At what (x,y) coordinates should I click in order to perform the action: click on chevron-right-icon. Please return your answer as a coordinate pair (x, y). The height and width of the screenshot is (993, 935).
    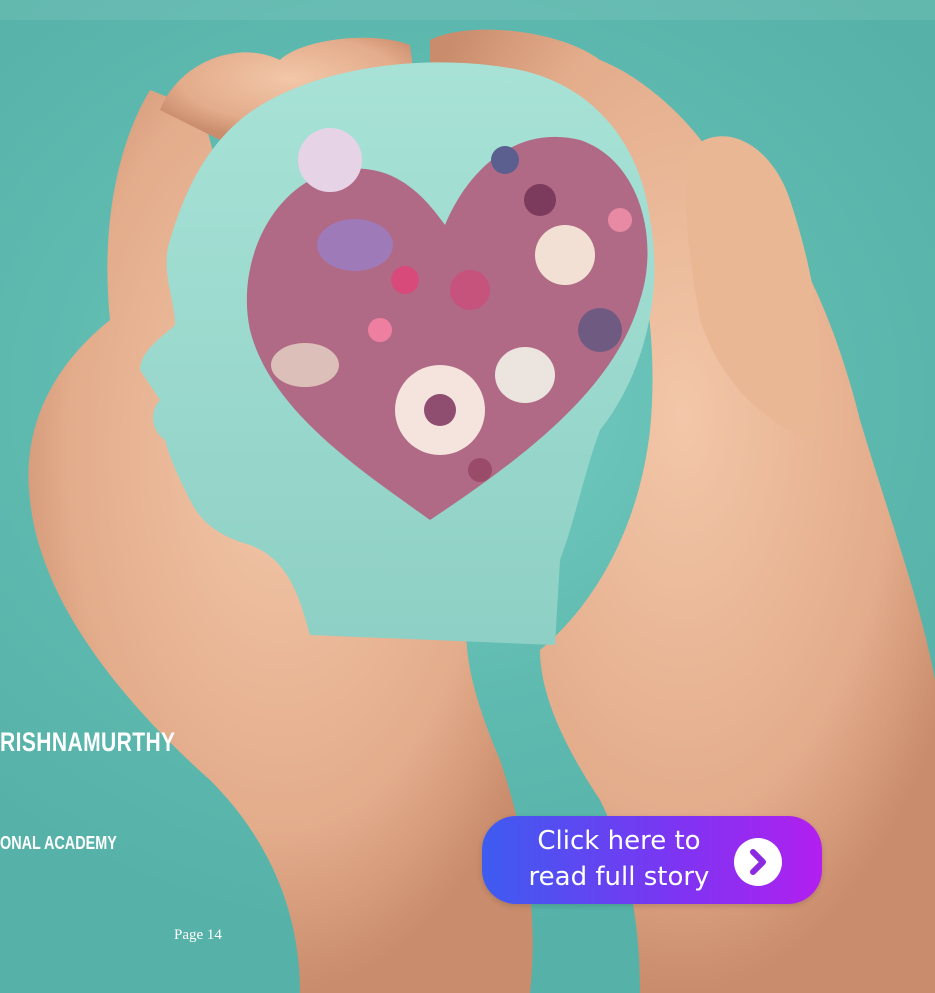
    Looking at the image, I should click on (758, 862).